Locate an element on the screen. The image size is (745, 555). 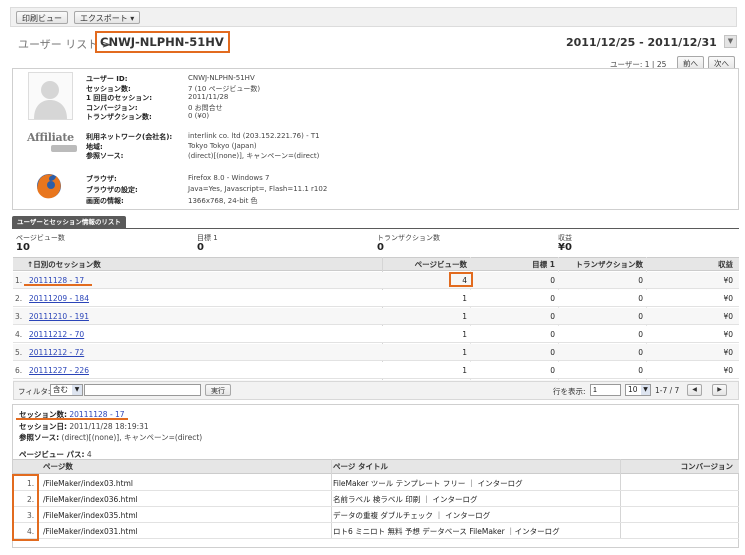
session-link: 20111128 - 17 is located at coordinates (56, 280).